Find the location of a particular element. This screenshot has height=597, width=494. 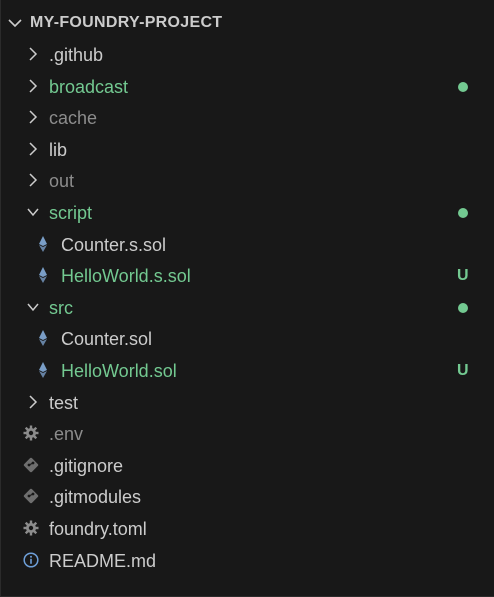

tree-item-label: src is located at coordinates (61, 307).